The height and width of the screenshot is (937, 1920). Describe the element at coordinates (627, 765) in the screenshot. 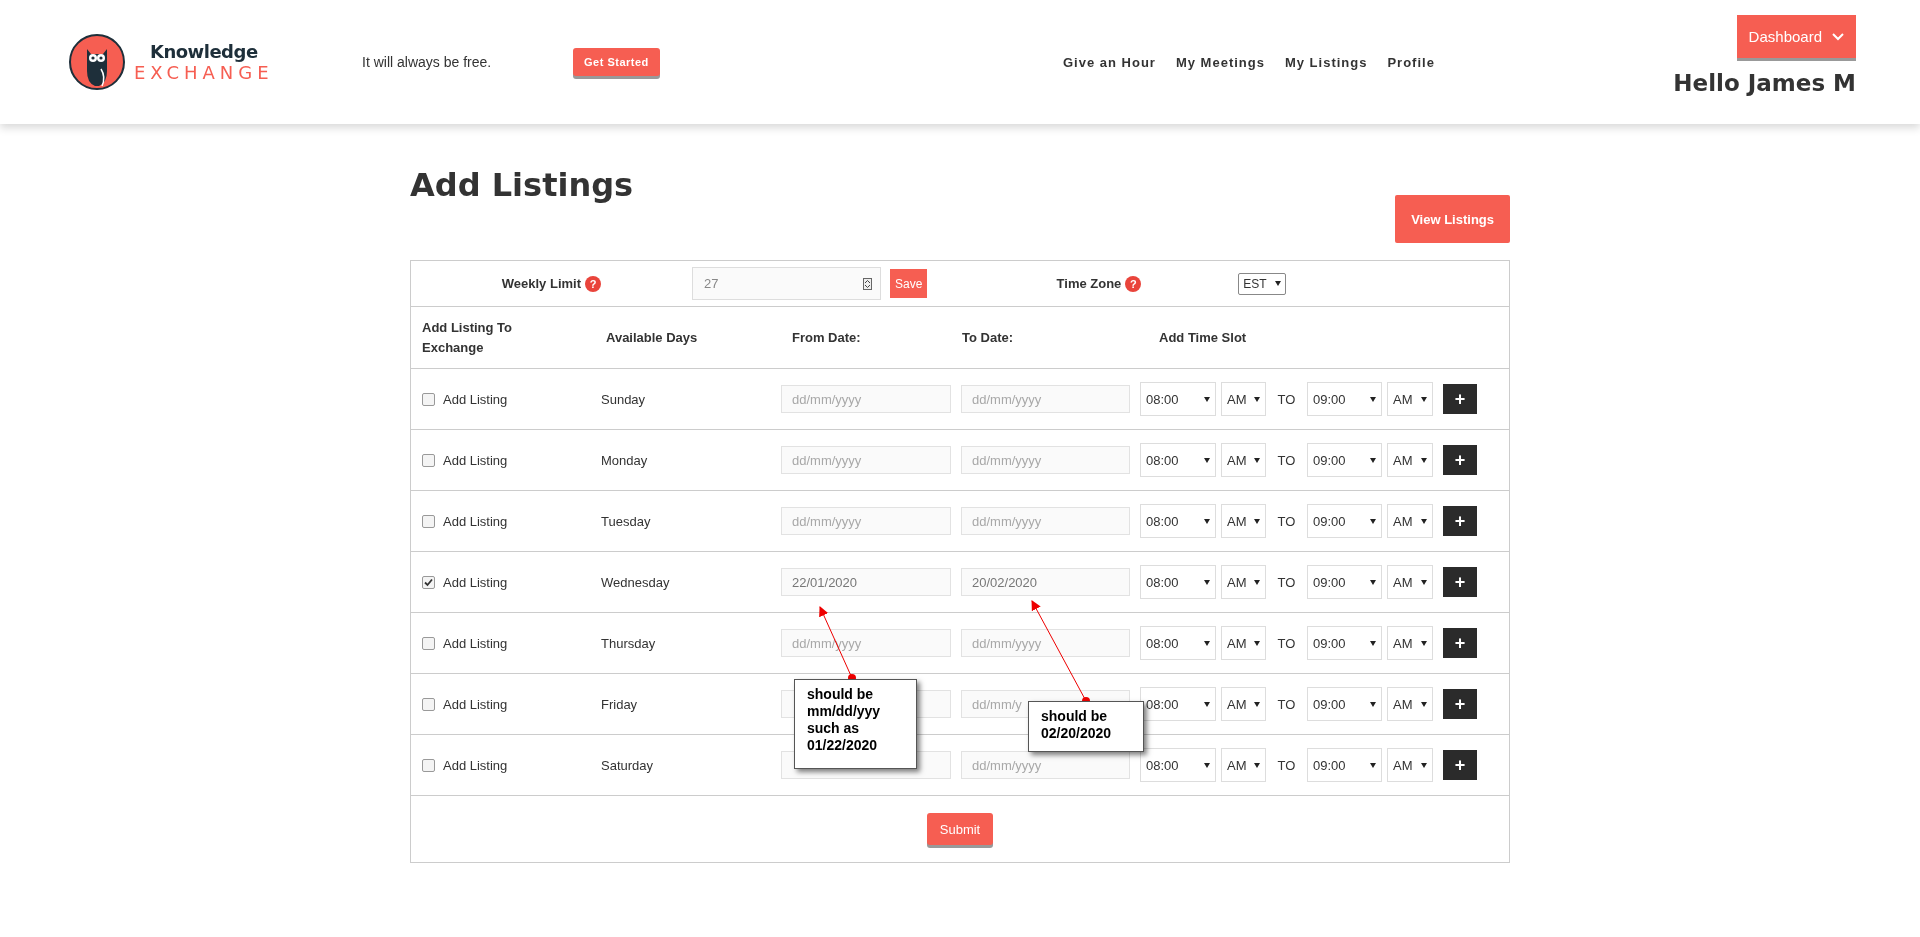

I see `day-name: Saturday` at that location.